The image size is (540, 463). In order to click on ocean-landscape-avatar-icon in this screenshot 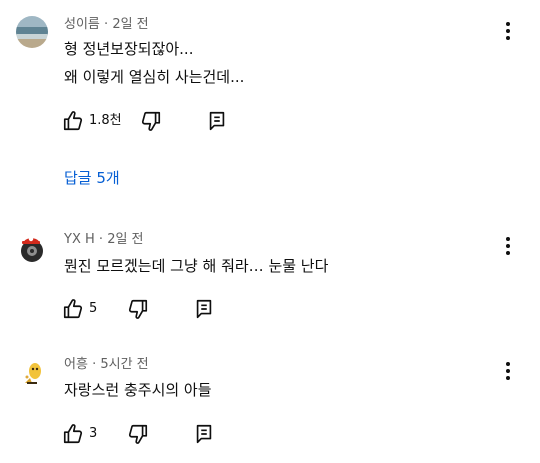, I will do `click(32, 32)`.